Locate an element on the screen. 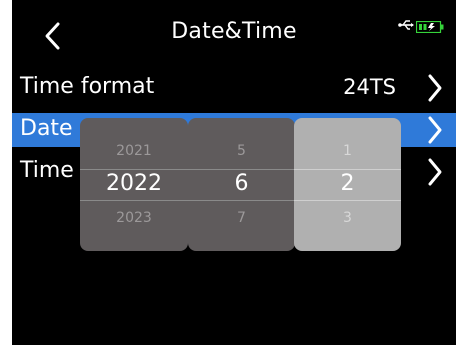 The image size is (456, 345). row-time-format: Time format 24TS is located at coordinates (234, 88).